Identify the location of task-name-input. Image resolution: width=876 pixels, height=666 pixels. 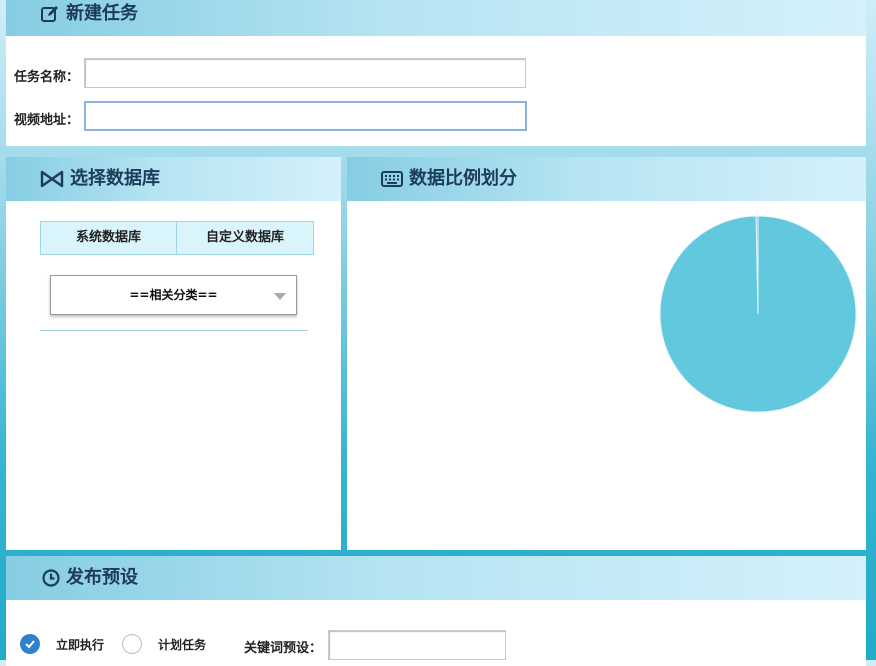
(305, 73).